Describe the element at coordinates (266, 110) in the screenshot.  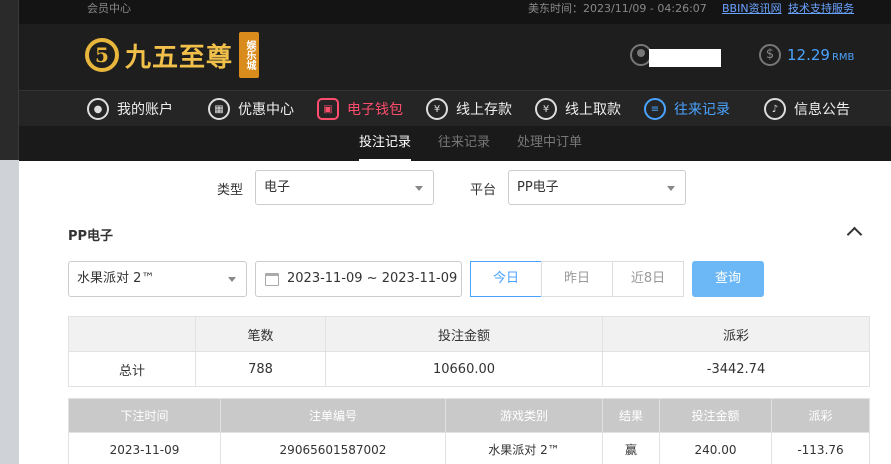
I see `nav-label: 优惠中心` at that location.